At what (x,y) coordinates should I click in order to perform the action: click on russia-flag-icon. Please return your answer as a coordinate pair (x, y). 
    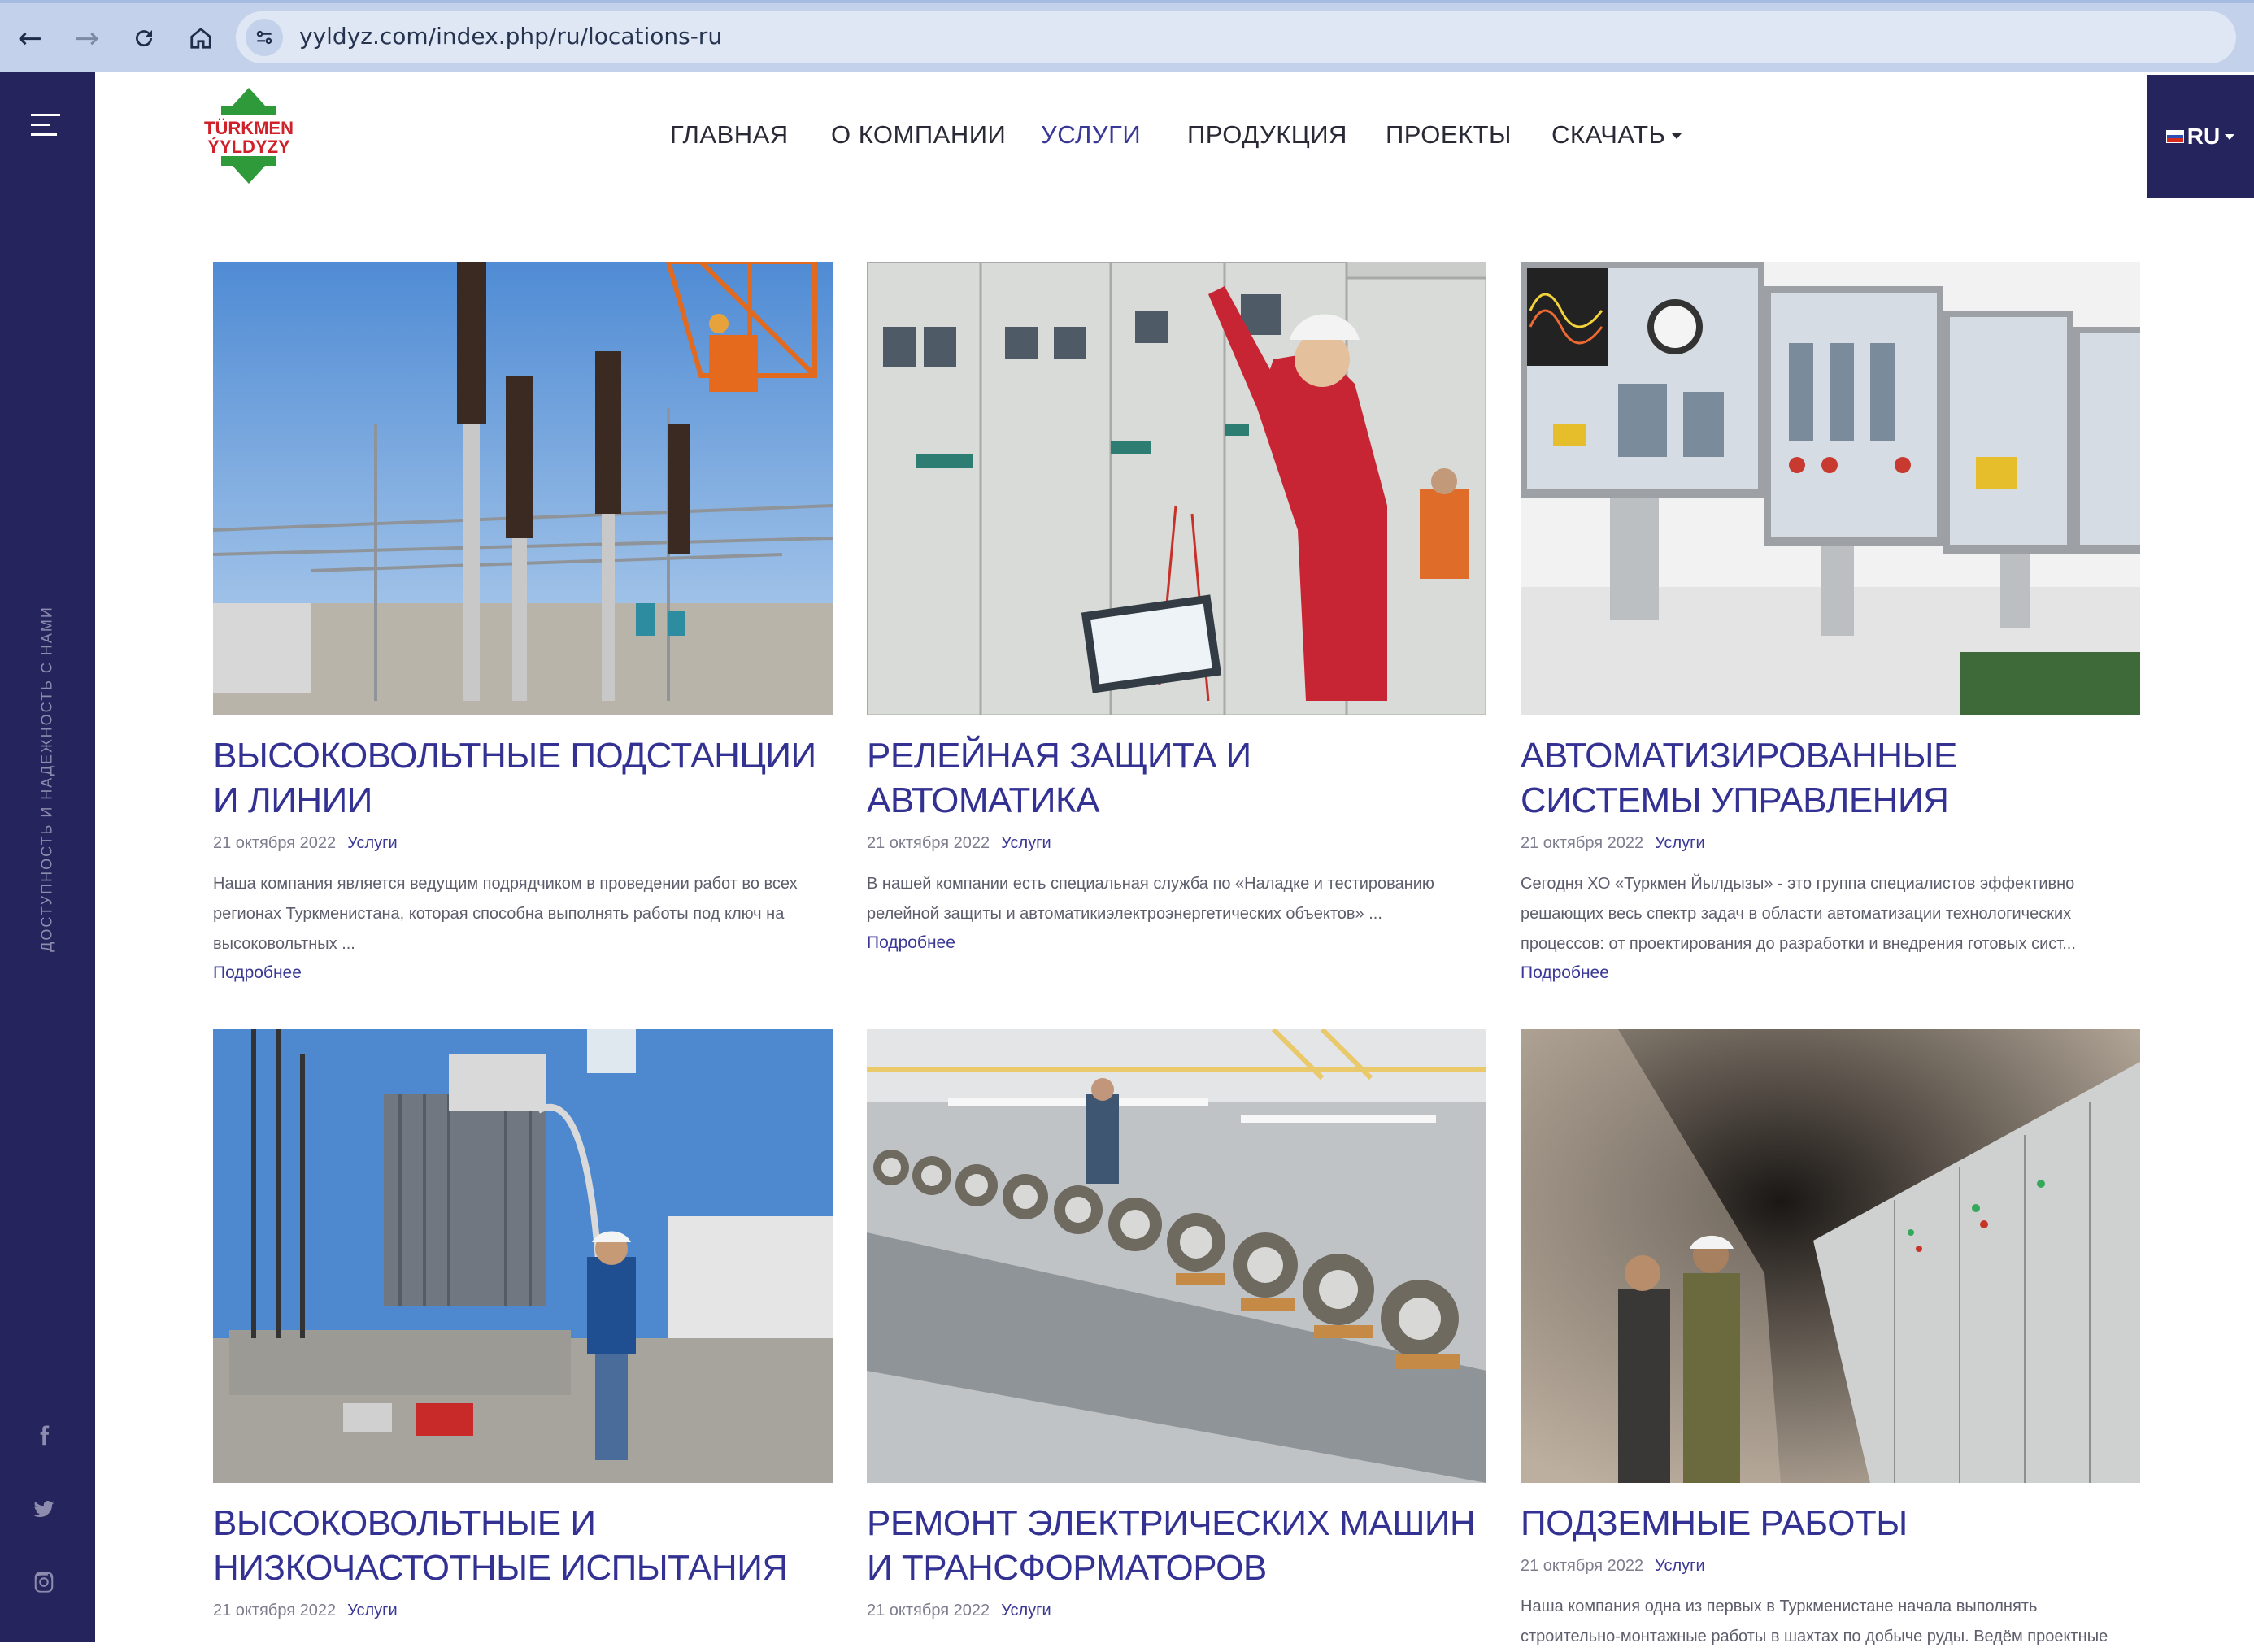
    Looking at the image, I should click on (2174, 136).